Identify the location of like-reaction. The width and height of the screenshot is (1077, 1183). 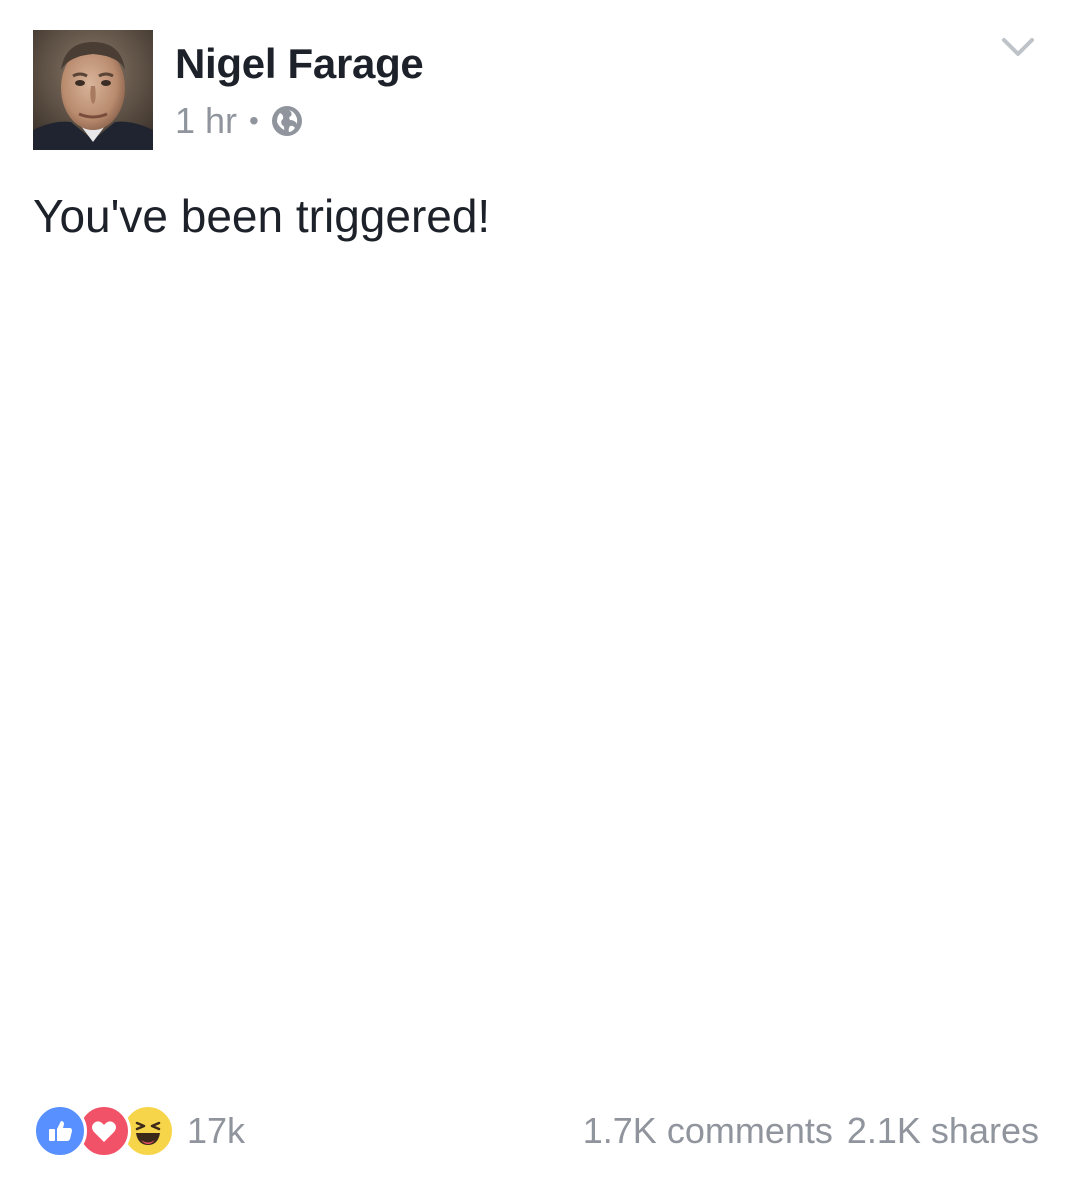
(60, 1131).